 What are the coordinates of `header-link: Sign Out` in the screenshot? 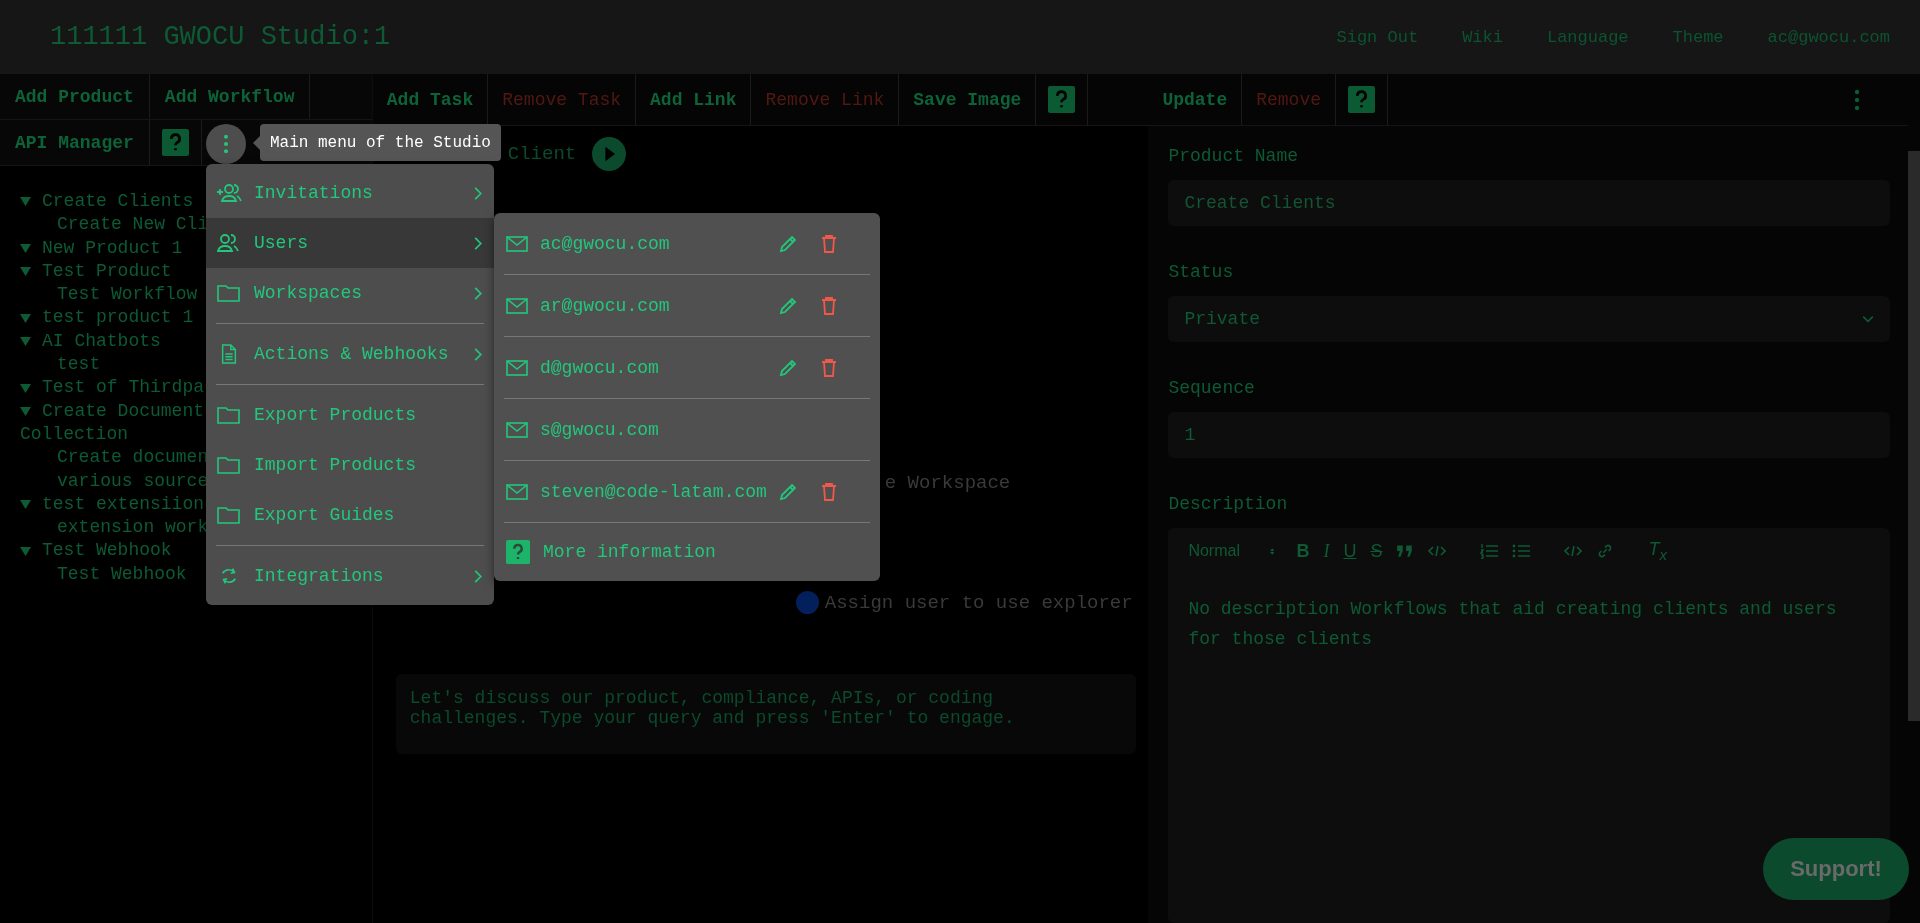 It's located at (1377, 37).